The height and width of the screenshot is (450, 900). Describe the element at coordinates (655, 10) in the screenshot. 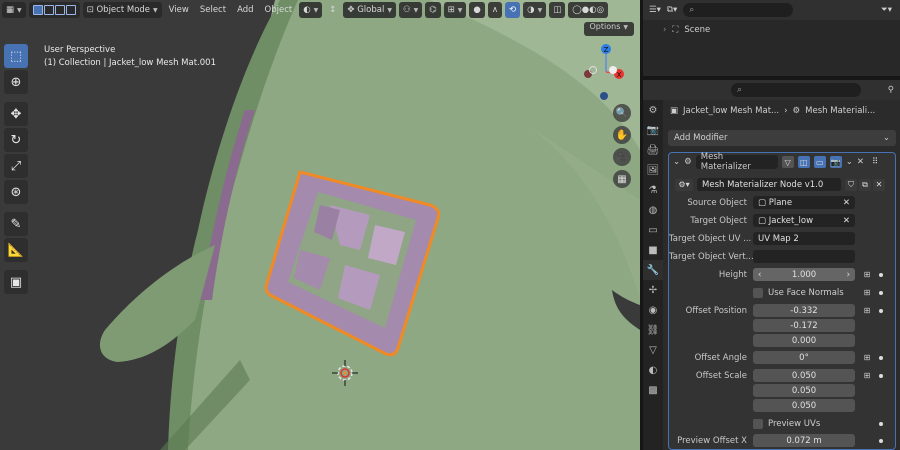

I see `outliner-editor-icon: ☰▾` at that location.